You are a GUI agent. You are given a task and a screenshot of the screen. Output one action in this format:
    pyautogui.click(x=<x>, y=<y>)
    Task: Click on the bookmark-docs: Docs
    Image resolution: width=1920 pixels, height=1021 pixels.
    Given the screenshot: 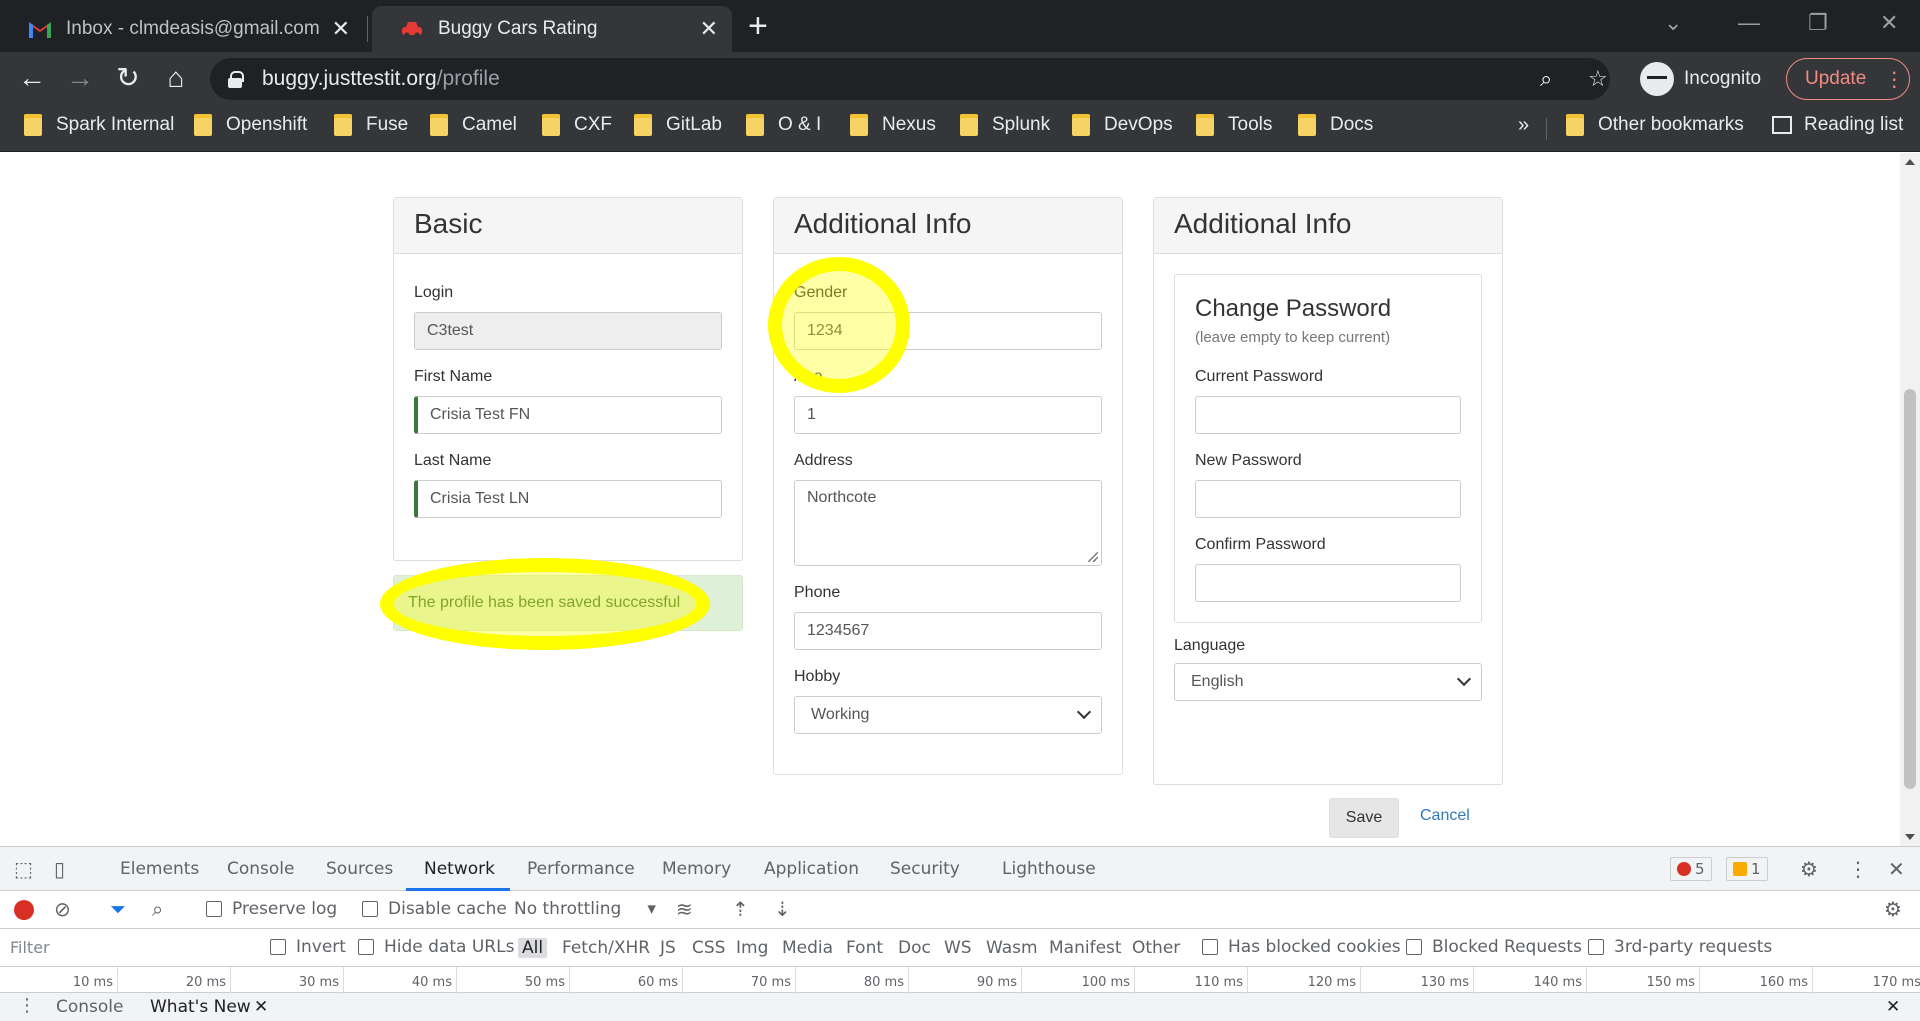 What is the action you would take?
    pyautogui.click(x=1335, y=125)
    